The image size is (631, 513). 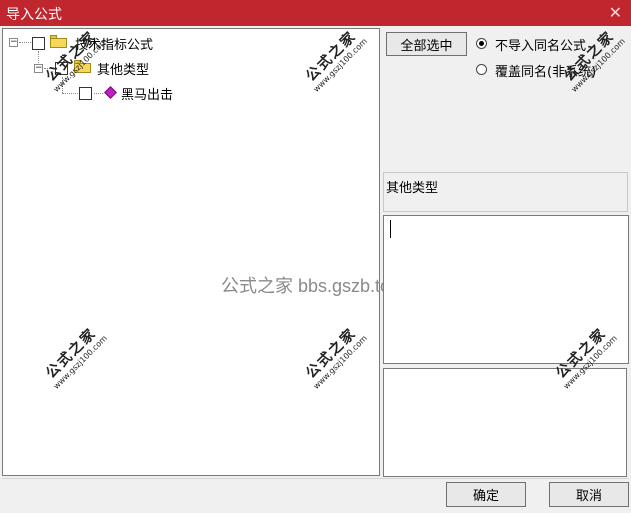 What do you see at coordinates (147, 93) in the screenshot?
I see `tree-leaf-label: 黑马出击` at bounding box center [147, 93].